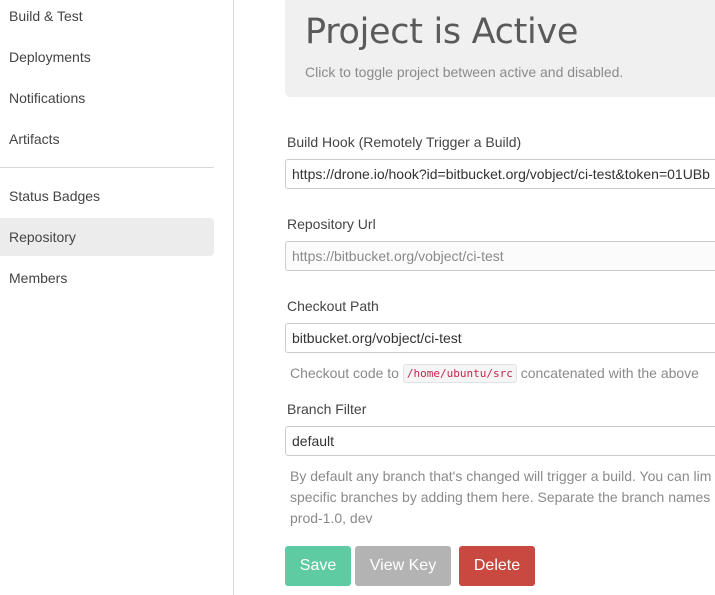  I want to click on branch-filter-input, so click(500, 441).